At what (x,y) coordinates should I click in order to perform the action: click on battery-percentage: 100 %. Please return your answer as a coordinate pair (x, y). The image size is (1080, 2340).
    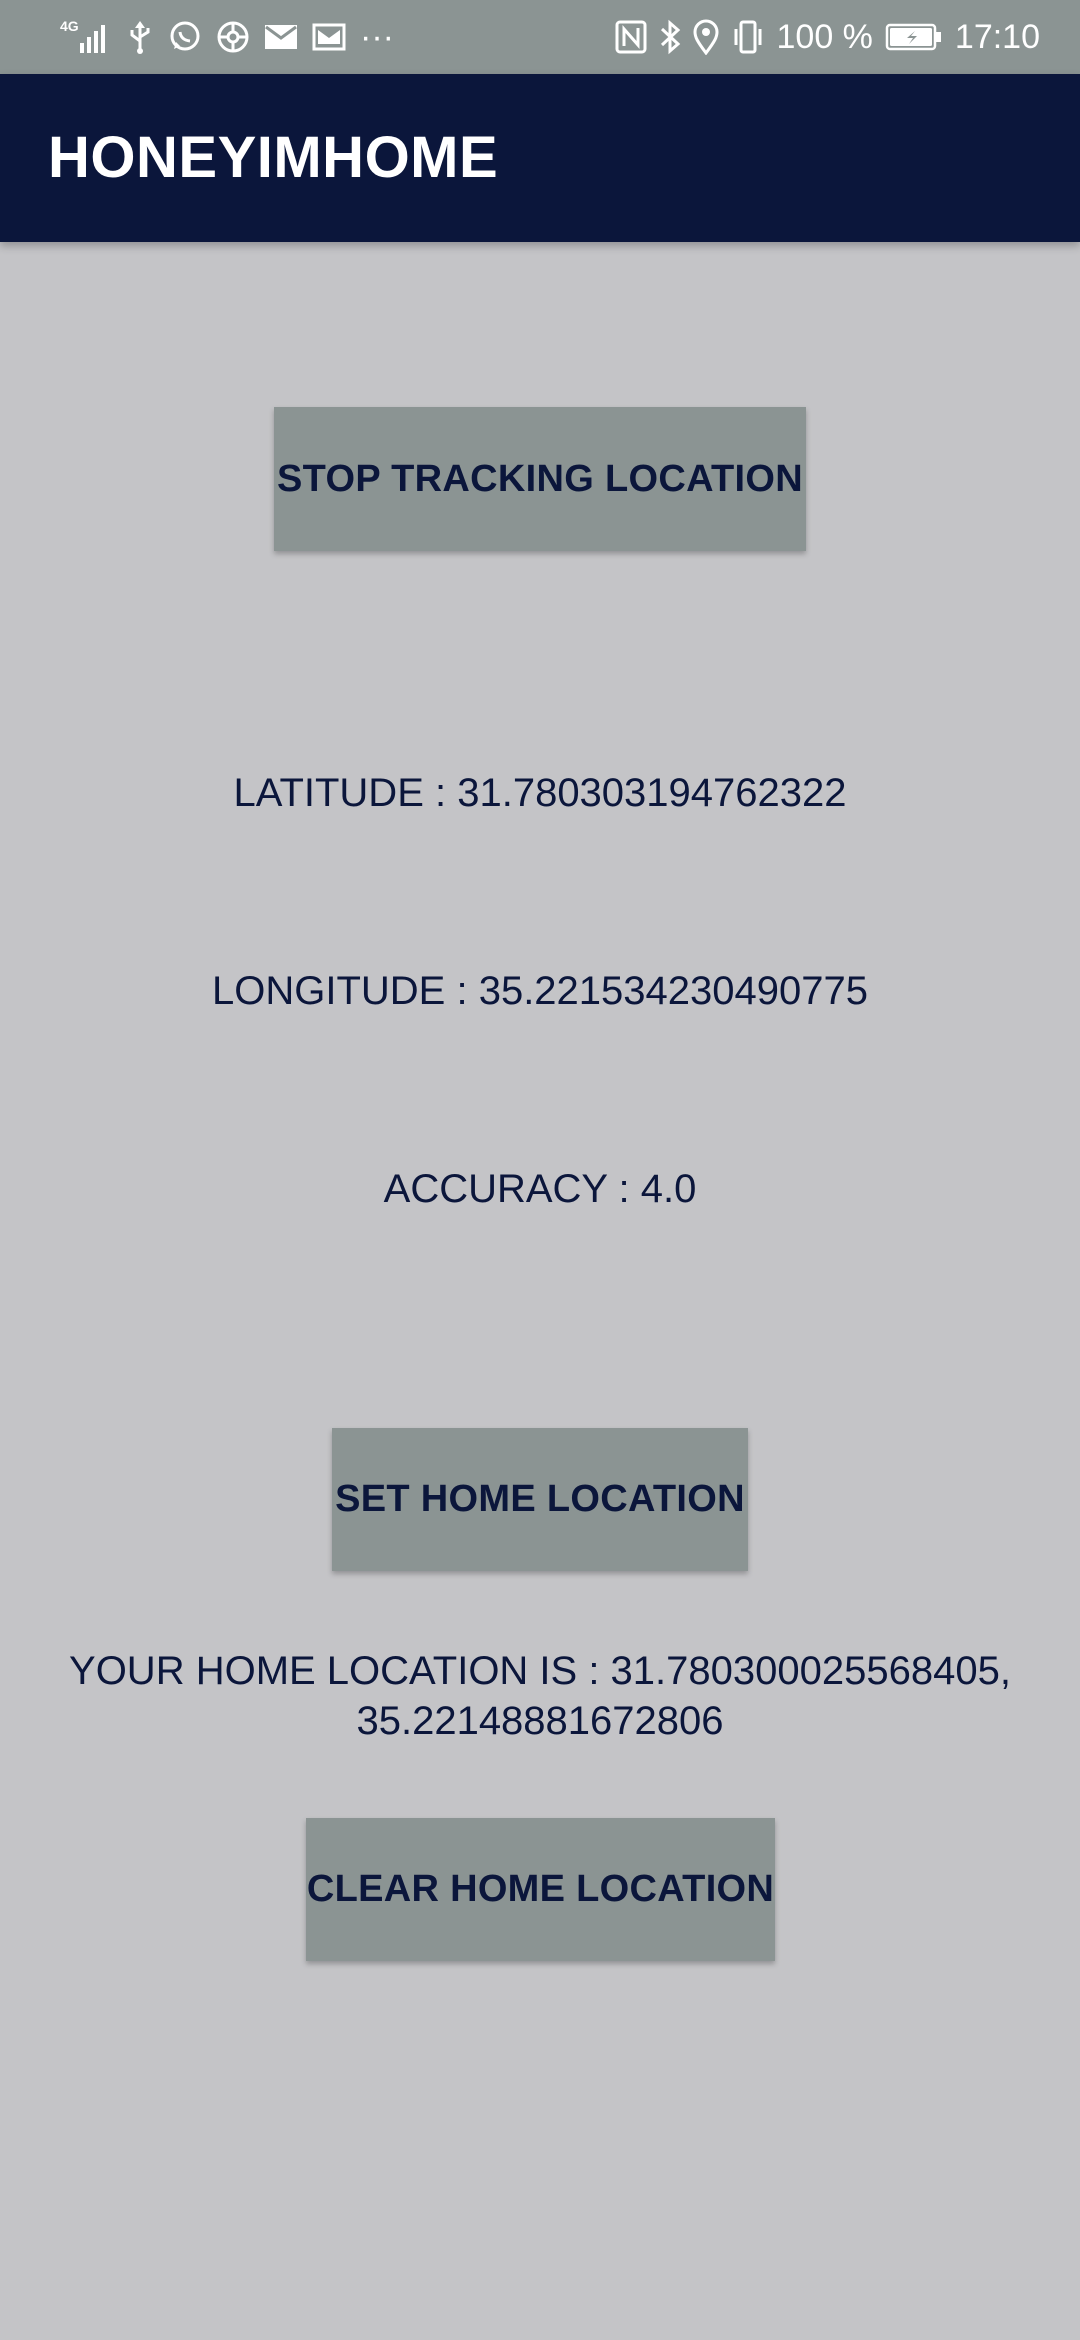
    Looking at the image, I should click on (824, 37).